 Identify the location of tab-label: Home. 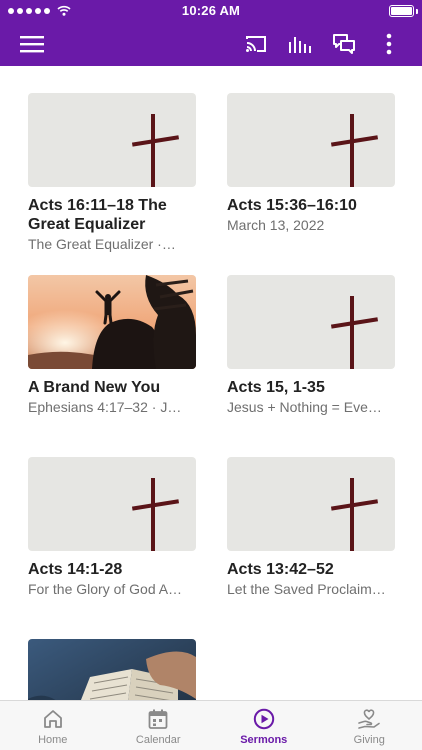
(53, 740).